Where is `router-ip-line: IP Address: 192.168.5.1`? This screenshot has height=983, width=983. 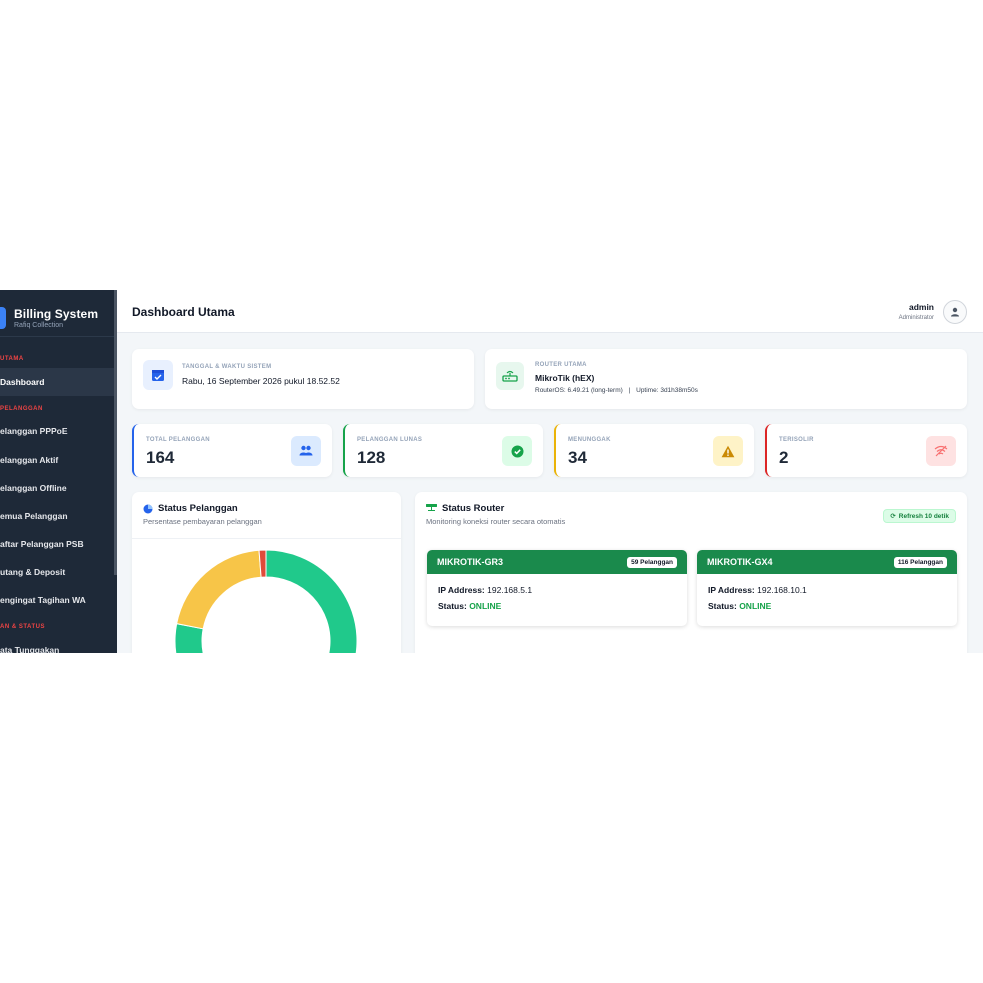
router-ip-line: IP Address: 192.168.5.1 is located at coordinates (485, 590).